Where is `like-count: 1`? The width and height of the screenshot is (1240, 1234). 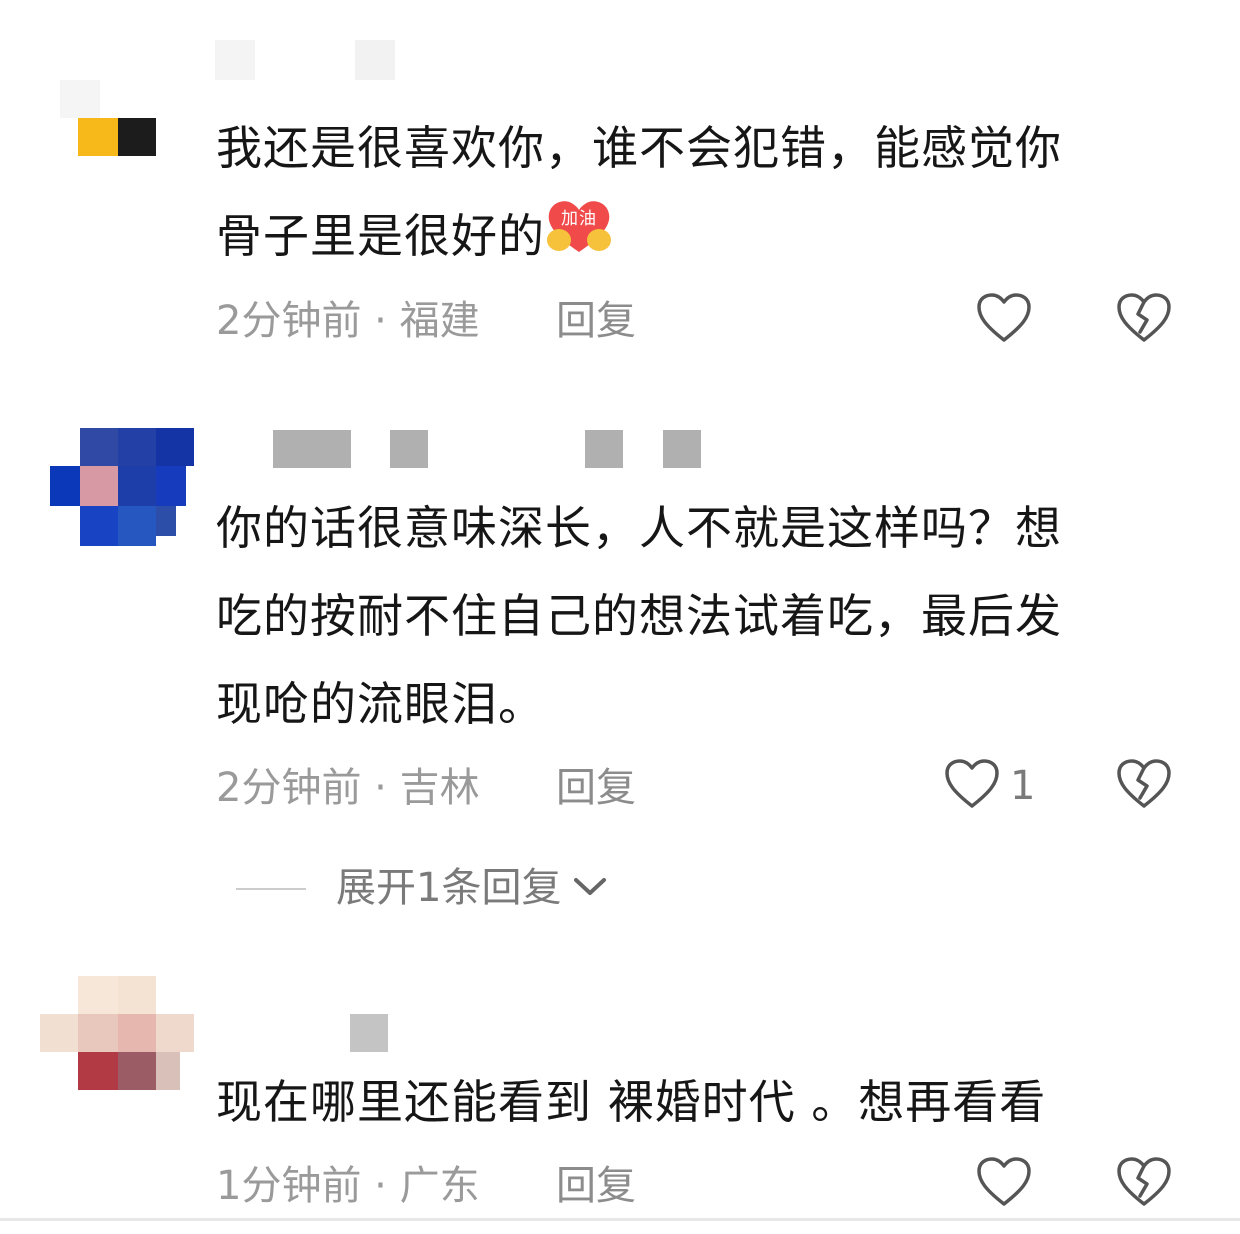
like-count: 1 is located at coordinates (1023, 786).